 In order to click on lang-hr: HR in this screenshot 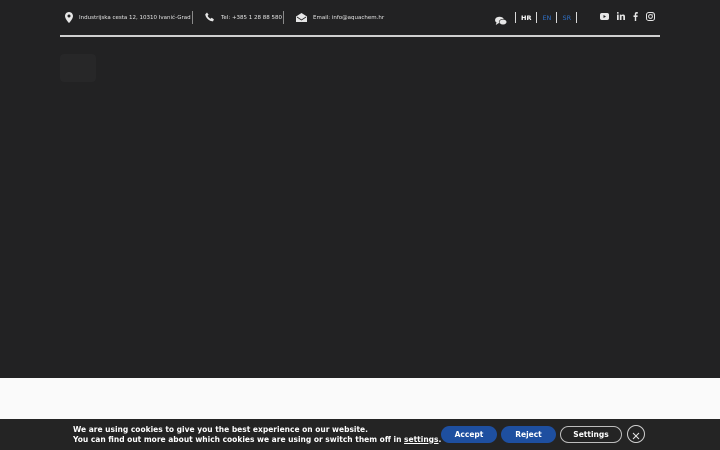, I will do `click(526, 18)`.